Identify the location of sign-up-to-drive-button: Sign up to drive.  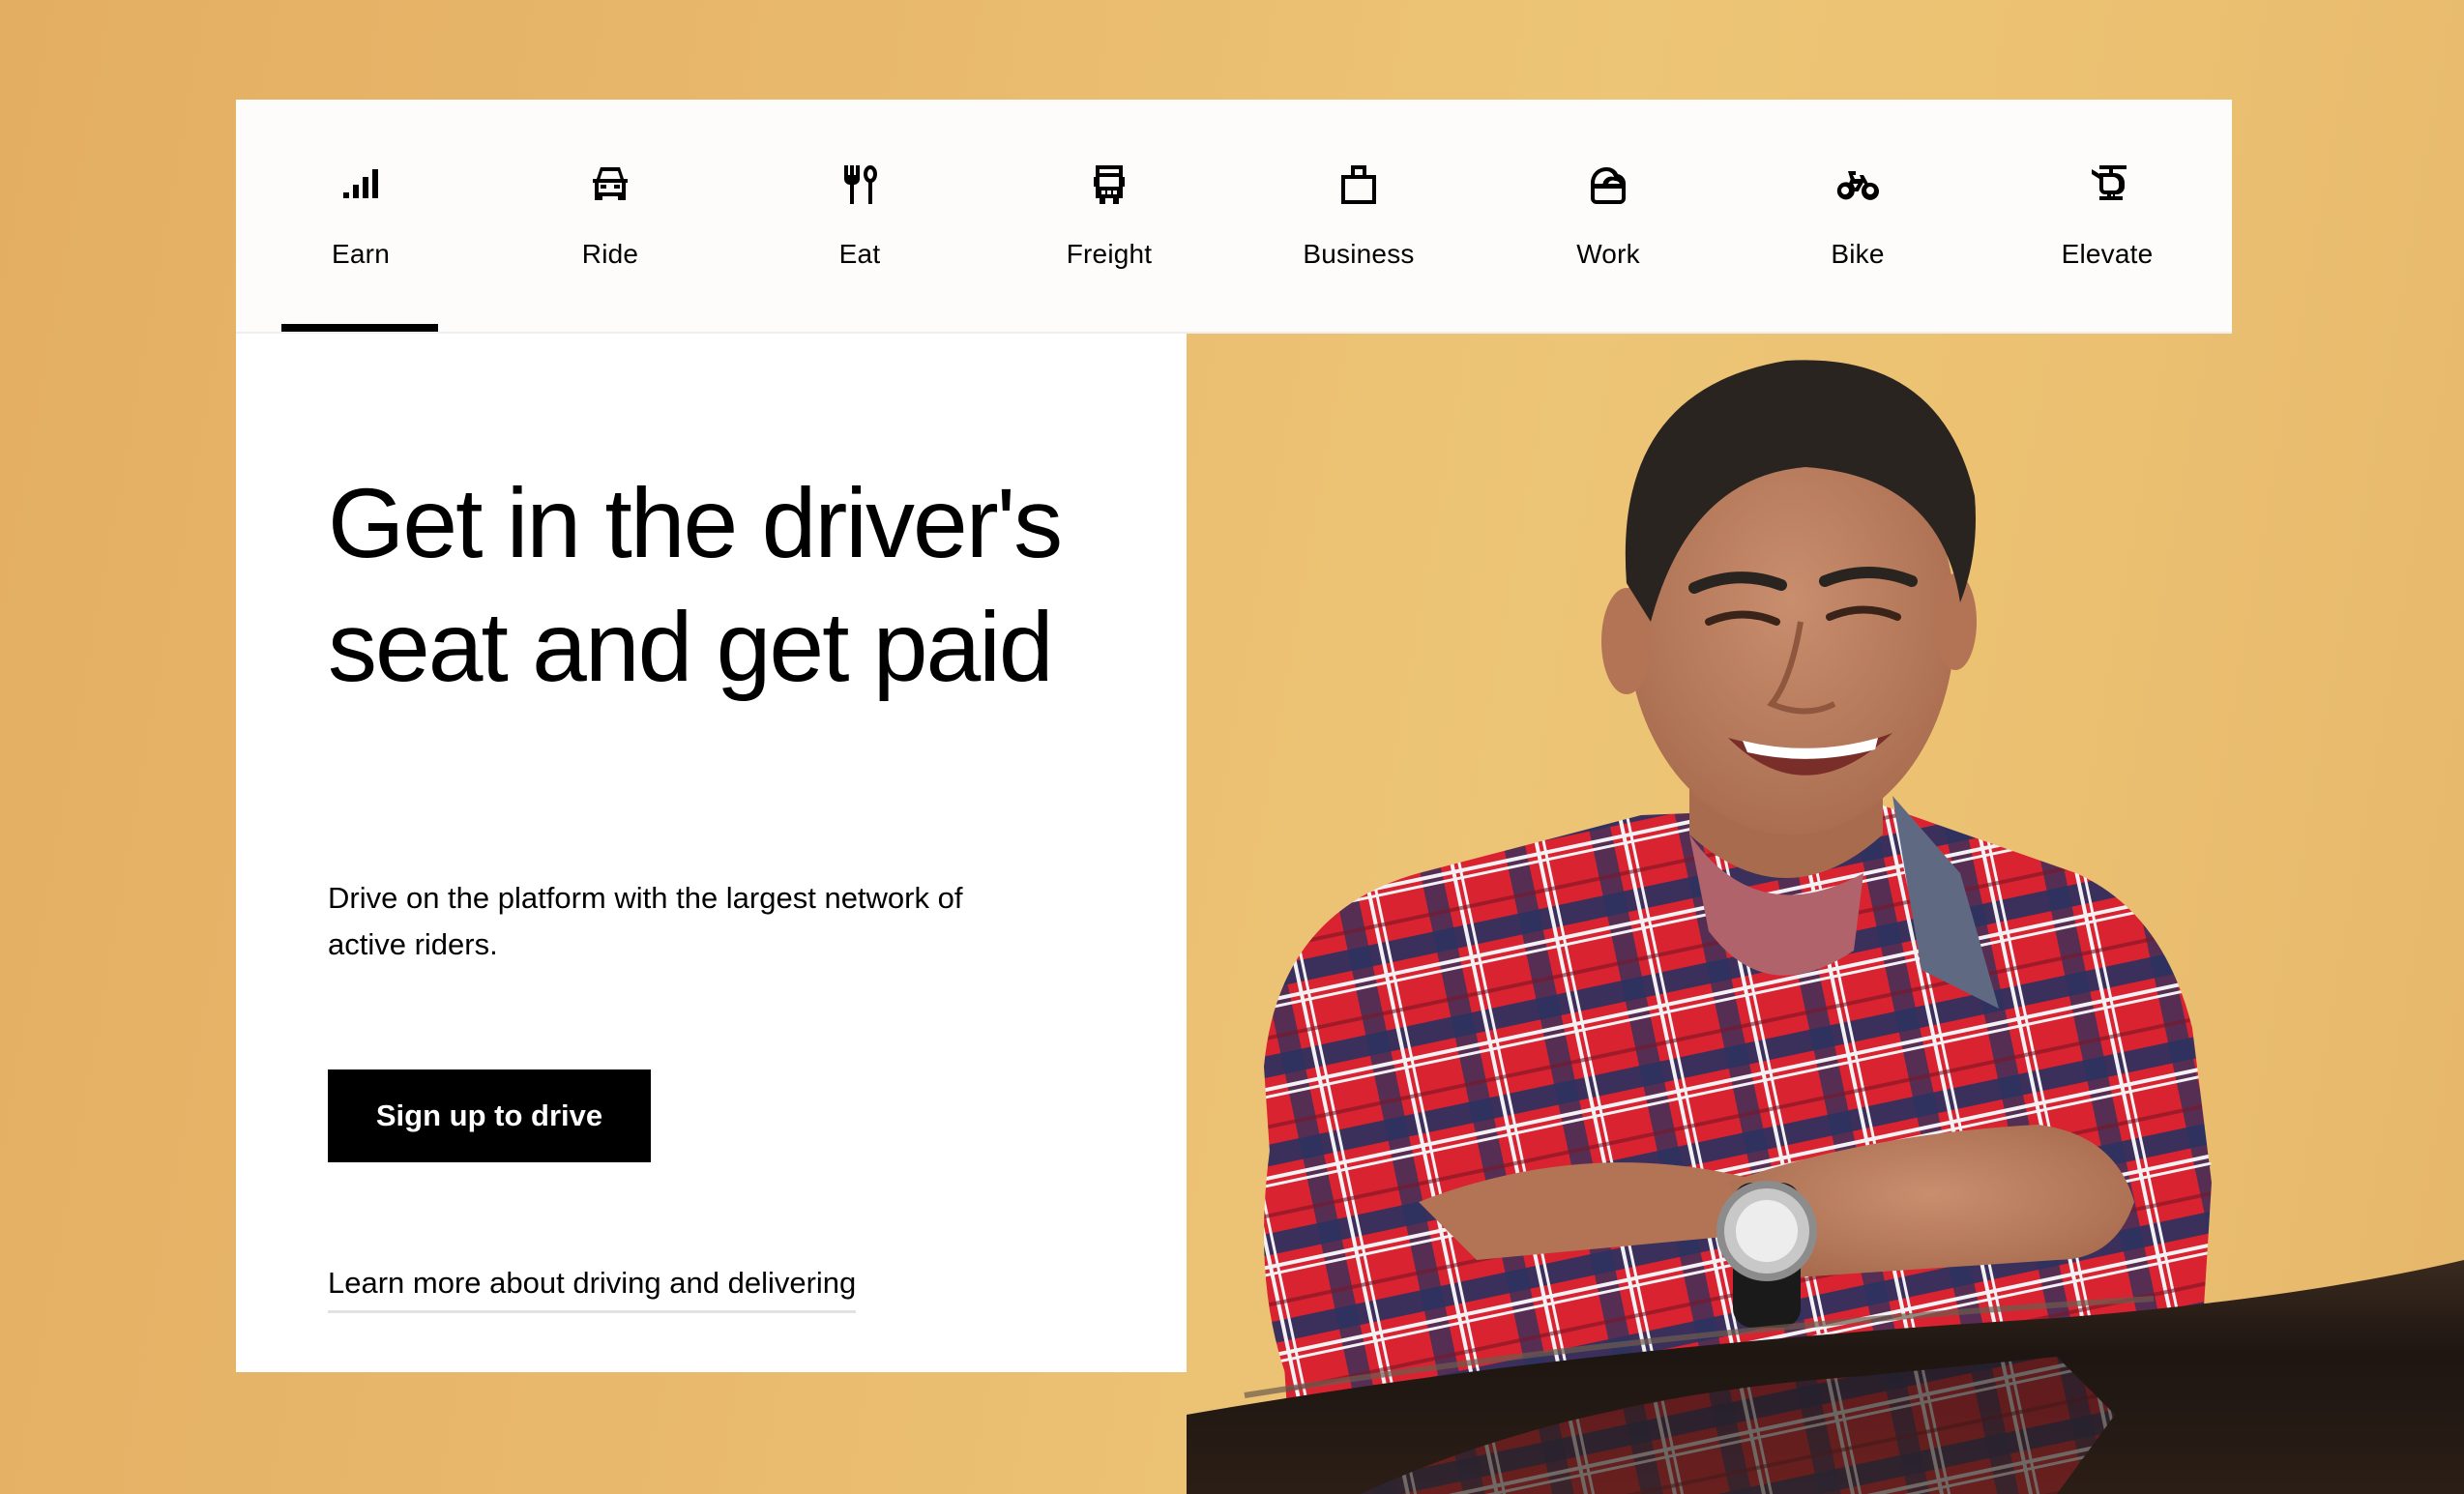
(490, 1115).